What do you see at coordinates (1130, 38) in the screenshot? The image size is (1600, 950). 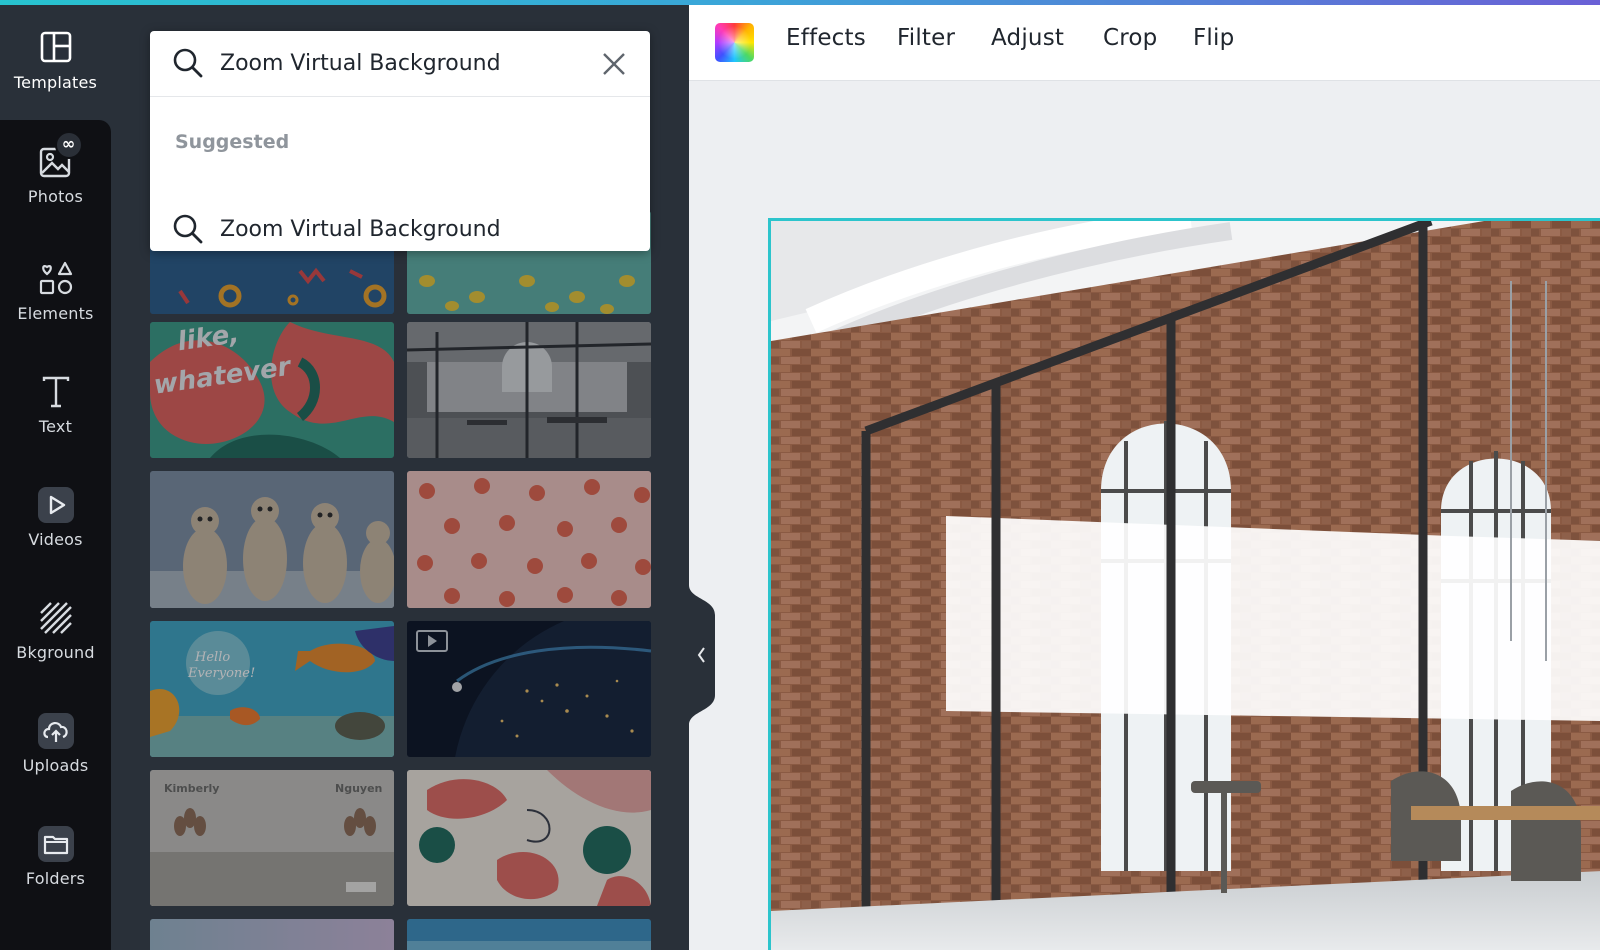 I see `crop-button: Crop` at bounding box center [1130, 38].